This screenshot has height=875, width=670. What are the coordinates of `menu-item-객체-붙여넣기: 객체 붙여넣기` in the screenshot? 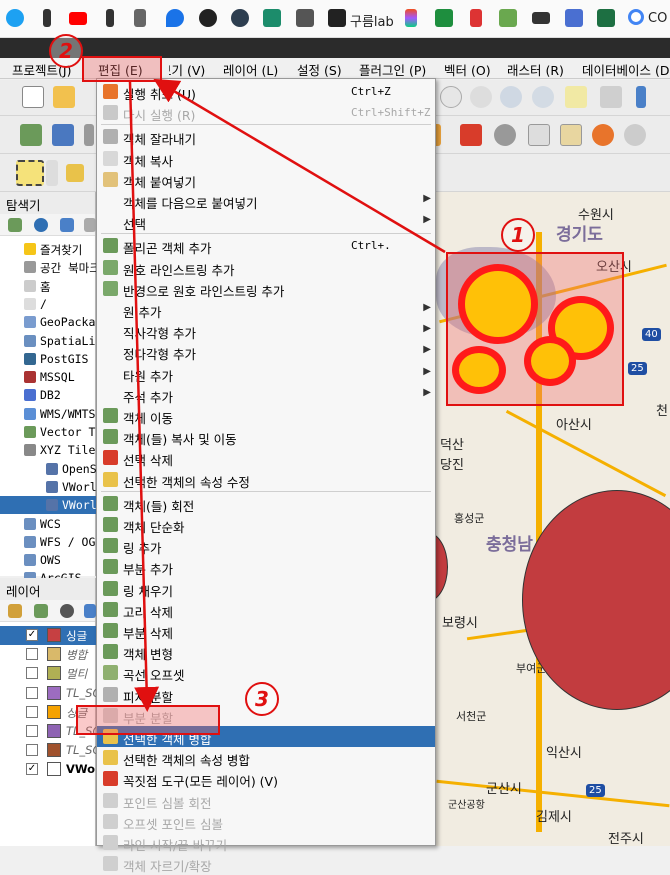 It's located at (266, 179).